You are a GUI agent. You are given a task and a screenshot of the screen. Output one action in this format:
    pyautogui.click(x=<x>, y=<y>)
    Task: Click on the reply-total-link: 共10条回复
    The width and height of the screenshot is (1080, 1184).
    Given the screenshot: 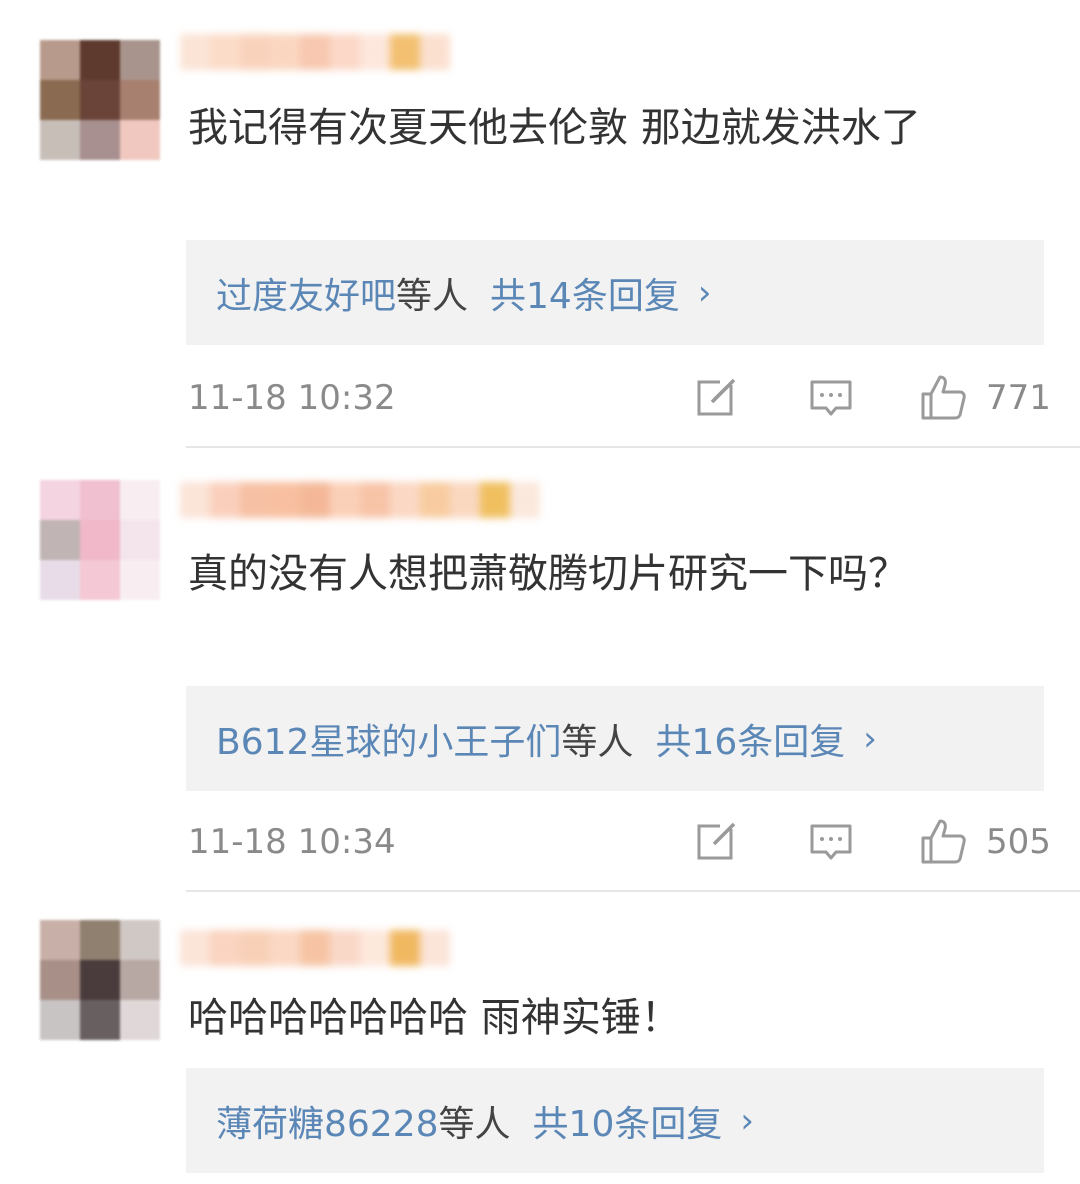 What is the action you would take?
    pyautogui.click(x=628, y=1121)
    